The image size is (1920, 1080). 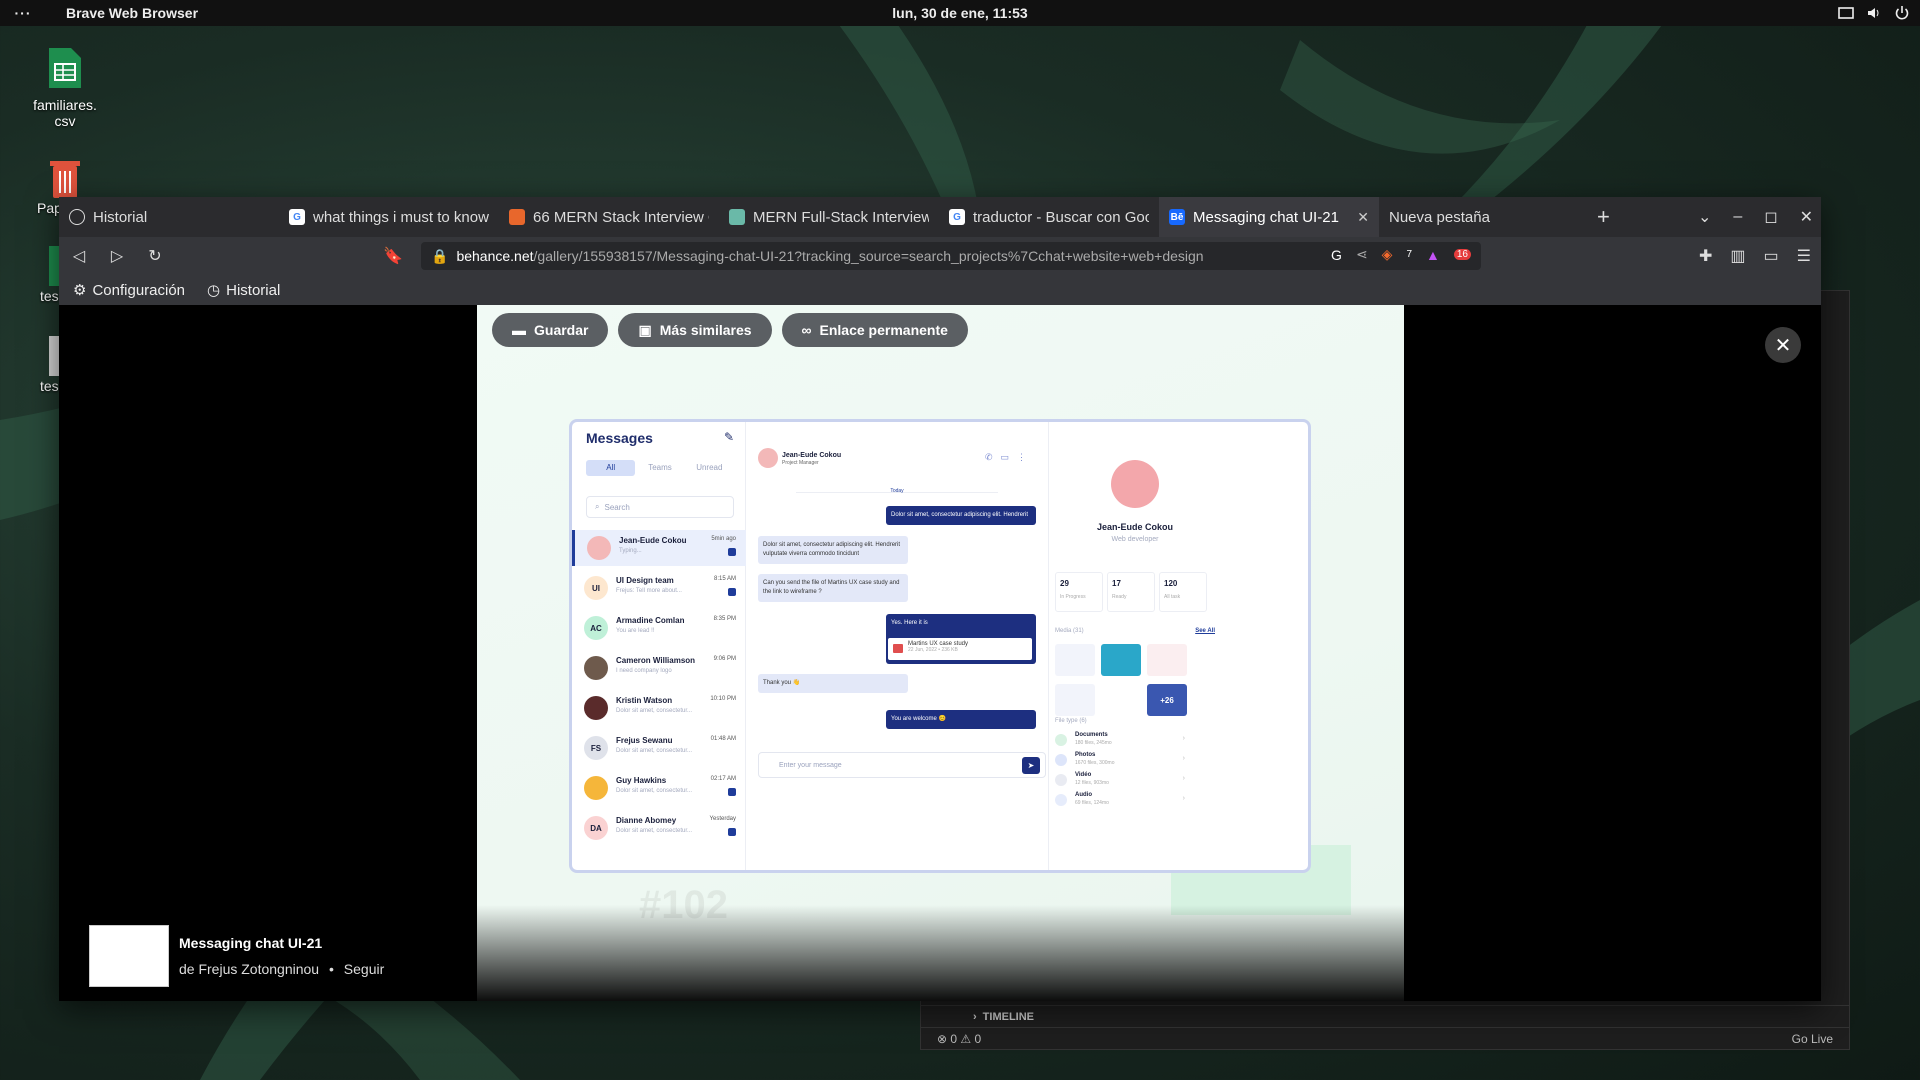 What do you see at coordinates (1737, 217) in the screenshot?
I see `minimize-icon: –` at bounding box center [1737, 217].